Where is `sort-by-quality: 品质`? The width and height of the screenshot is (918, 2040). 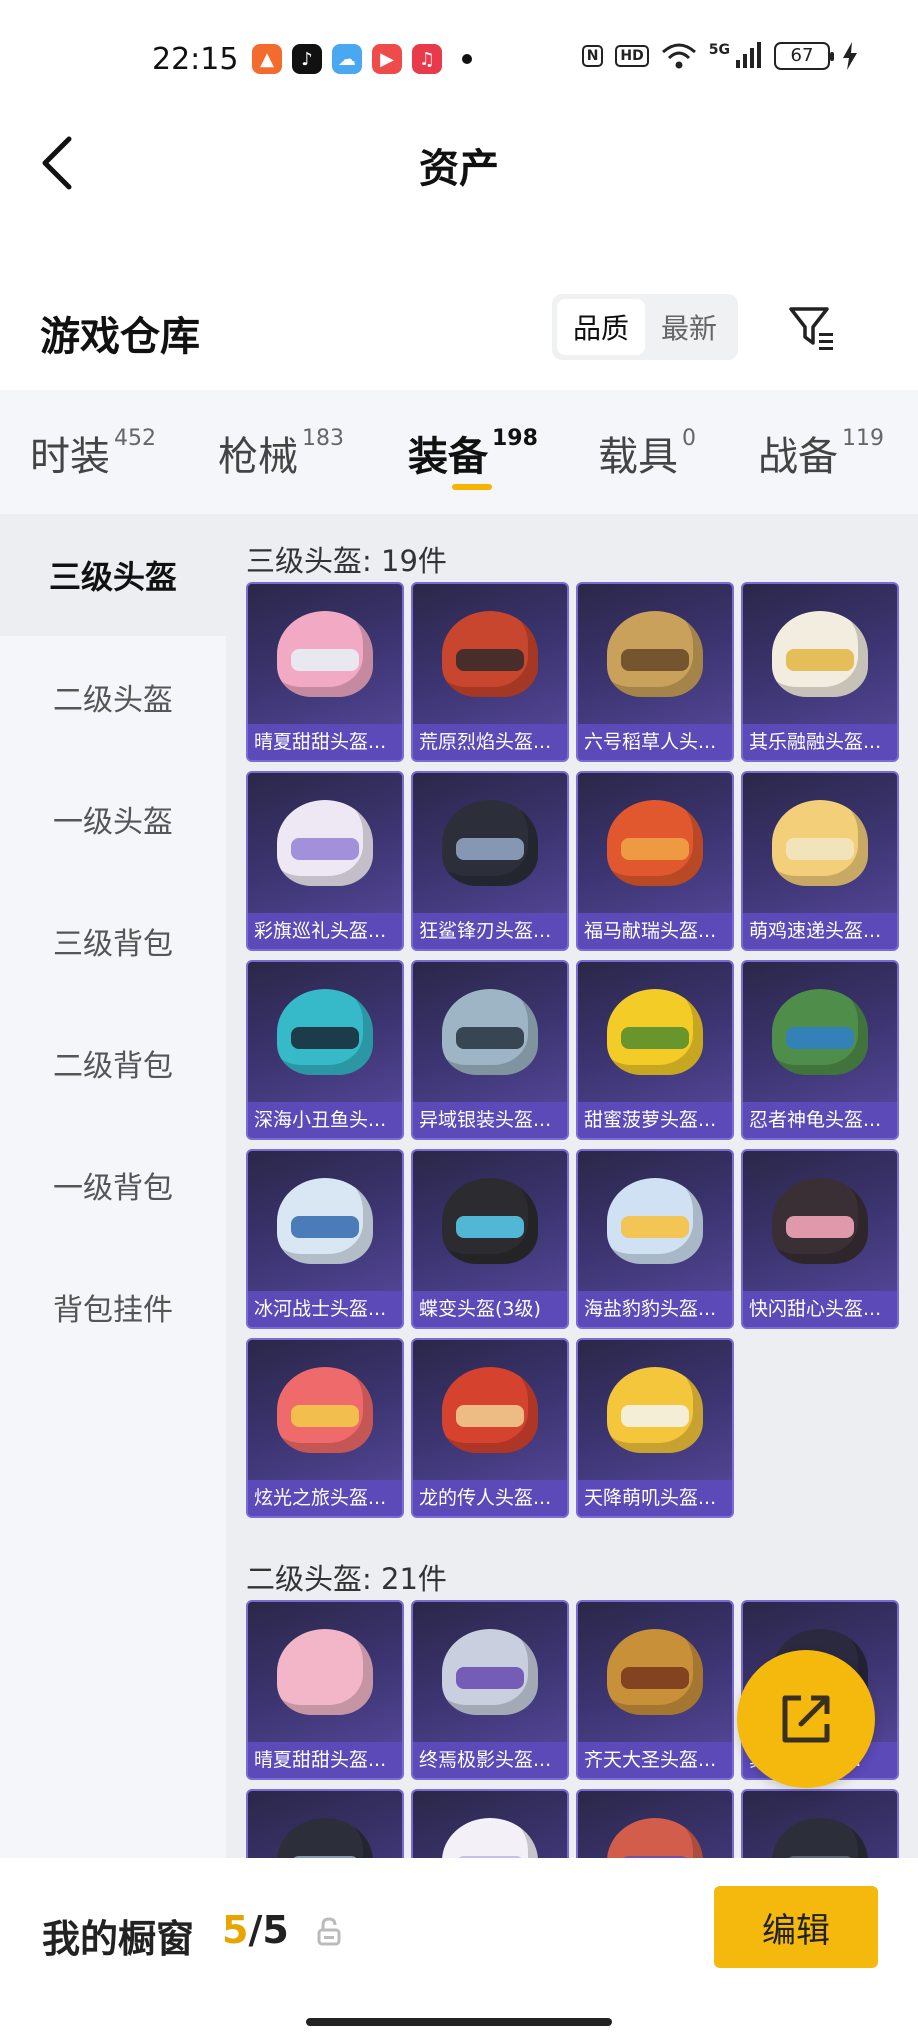 sort-by-quality: 品质 is located at coordinates (601, 327).